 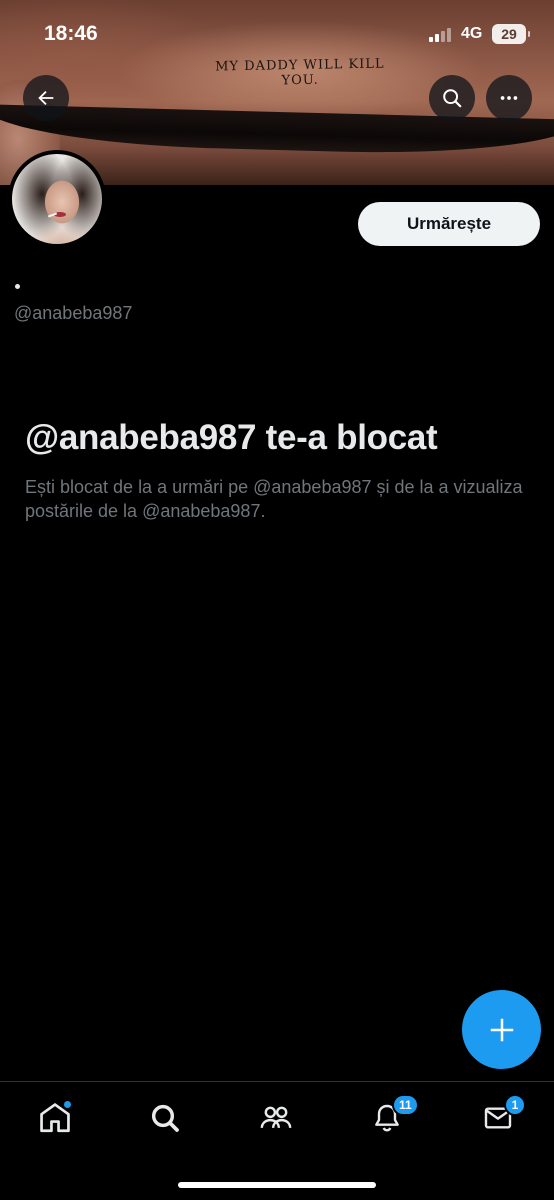 I want to click on search-button, so click(x=452, y=98).